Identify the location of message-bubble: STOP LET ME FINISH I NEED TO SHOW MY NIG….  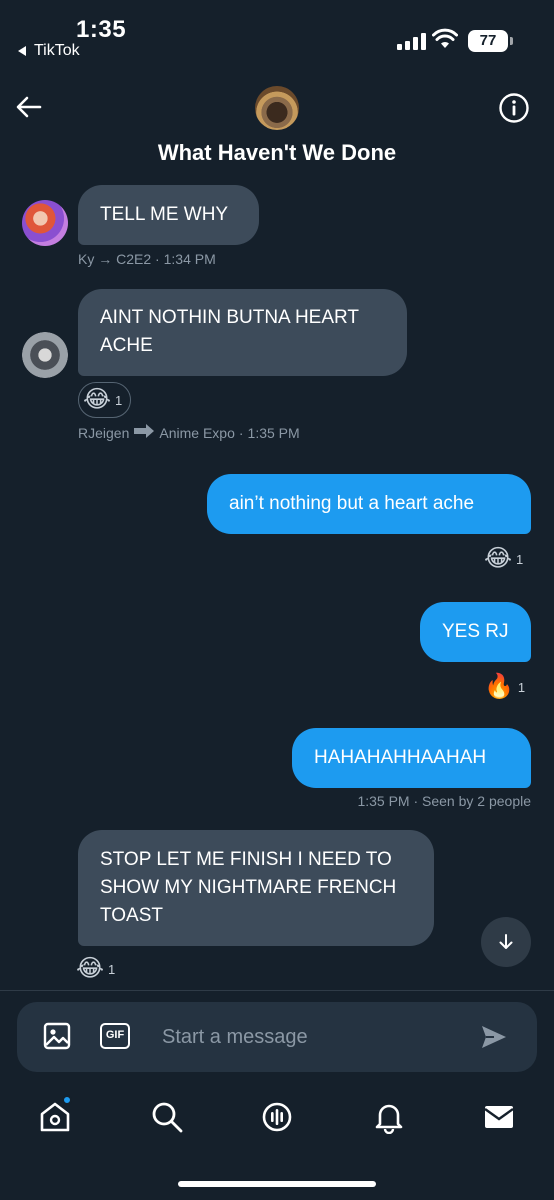
(256, 888).